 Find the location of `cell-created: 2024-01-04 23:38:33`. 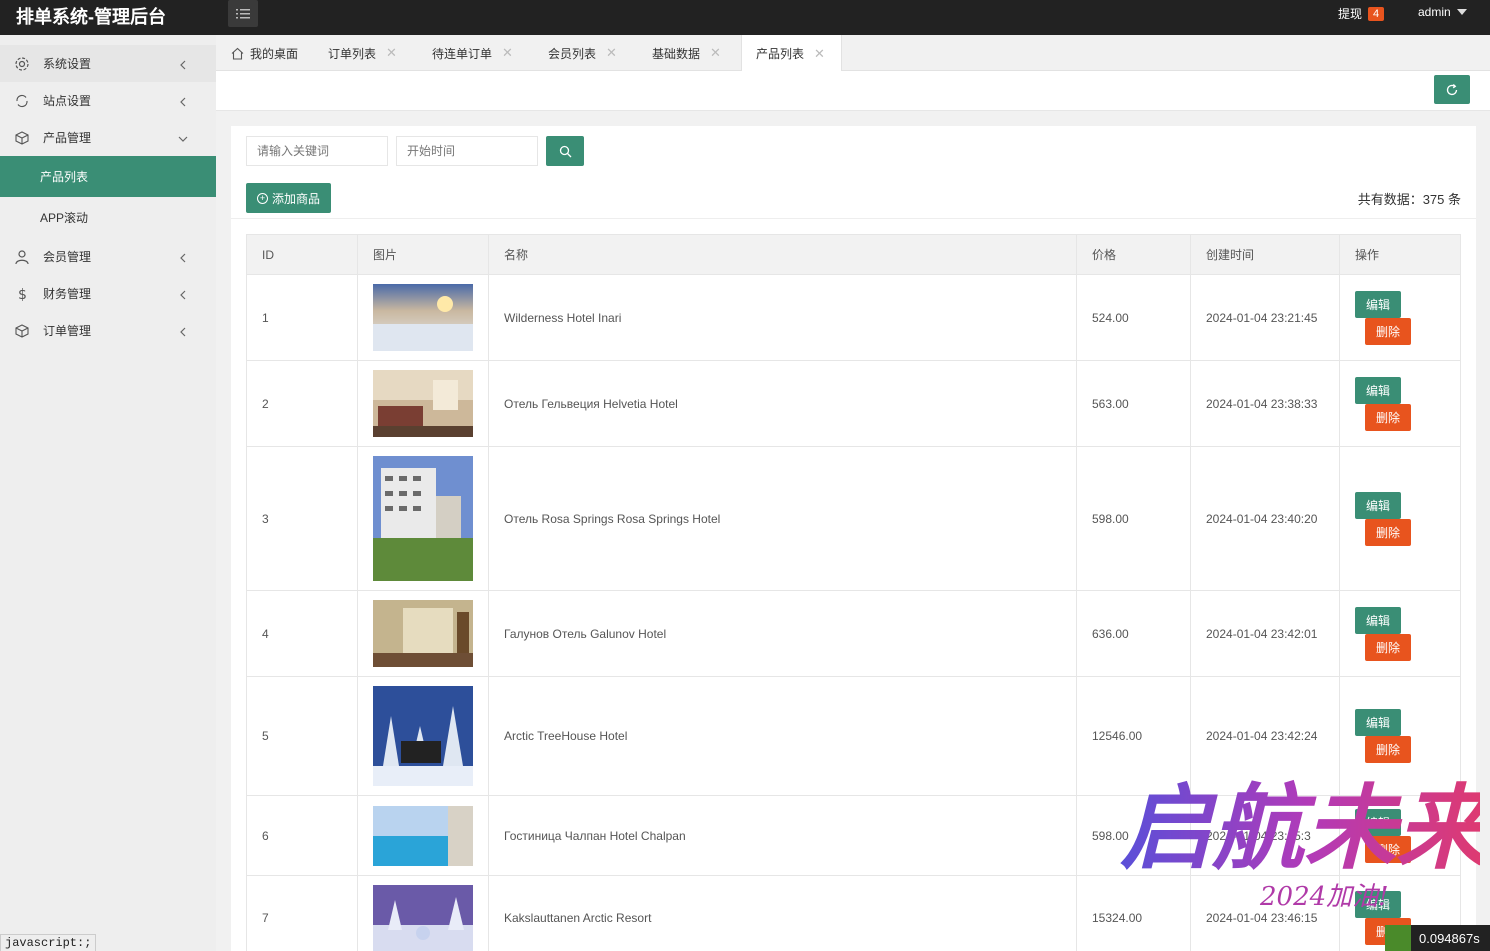

cell-created: 2024-01-04 23:38:33 is located at coordinates (1265, 403).